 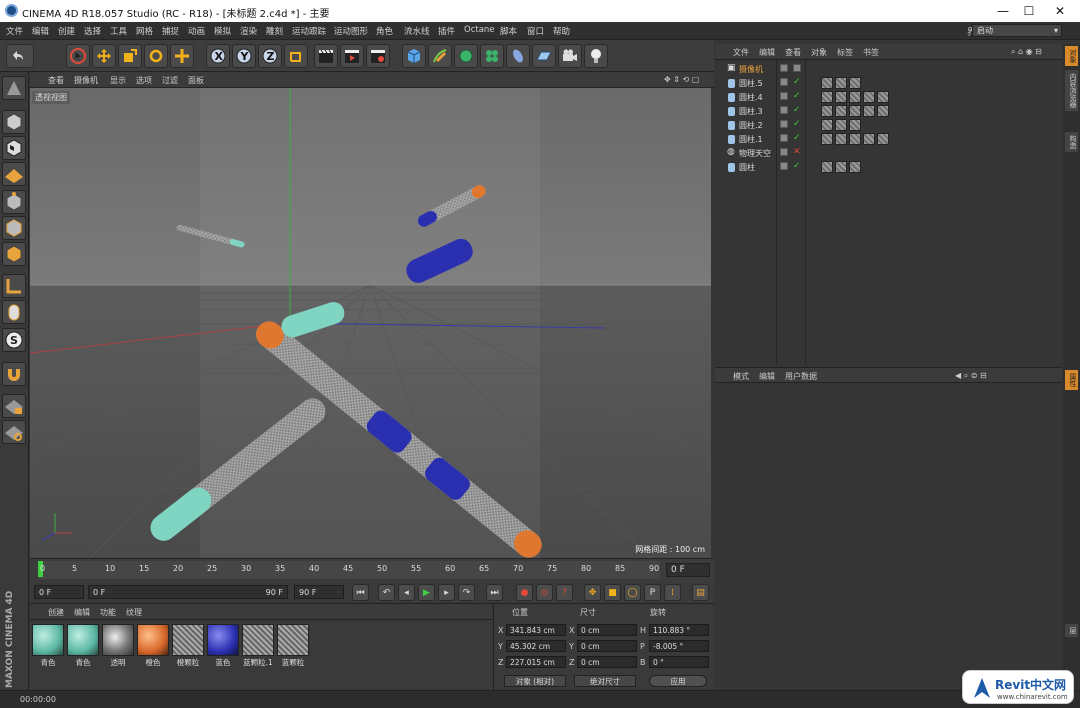 I want to click on texture-mode-button, so click(x=14, y=148).